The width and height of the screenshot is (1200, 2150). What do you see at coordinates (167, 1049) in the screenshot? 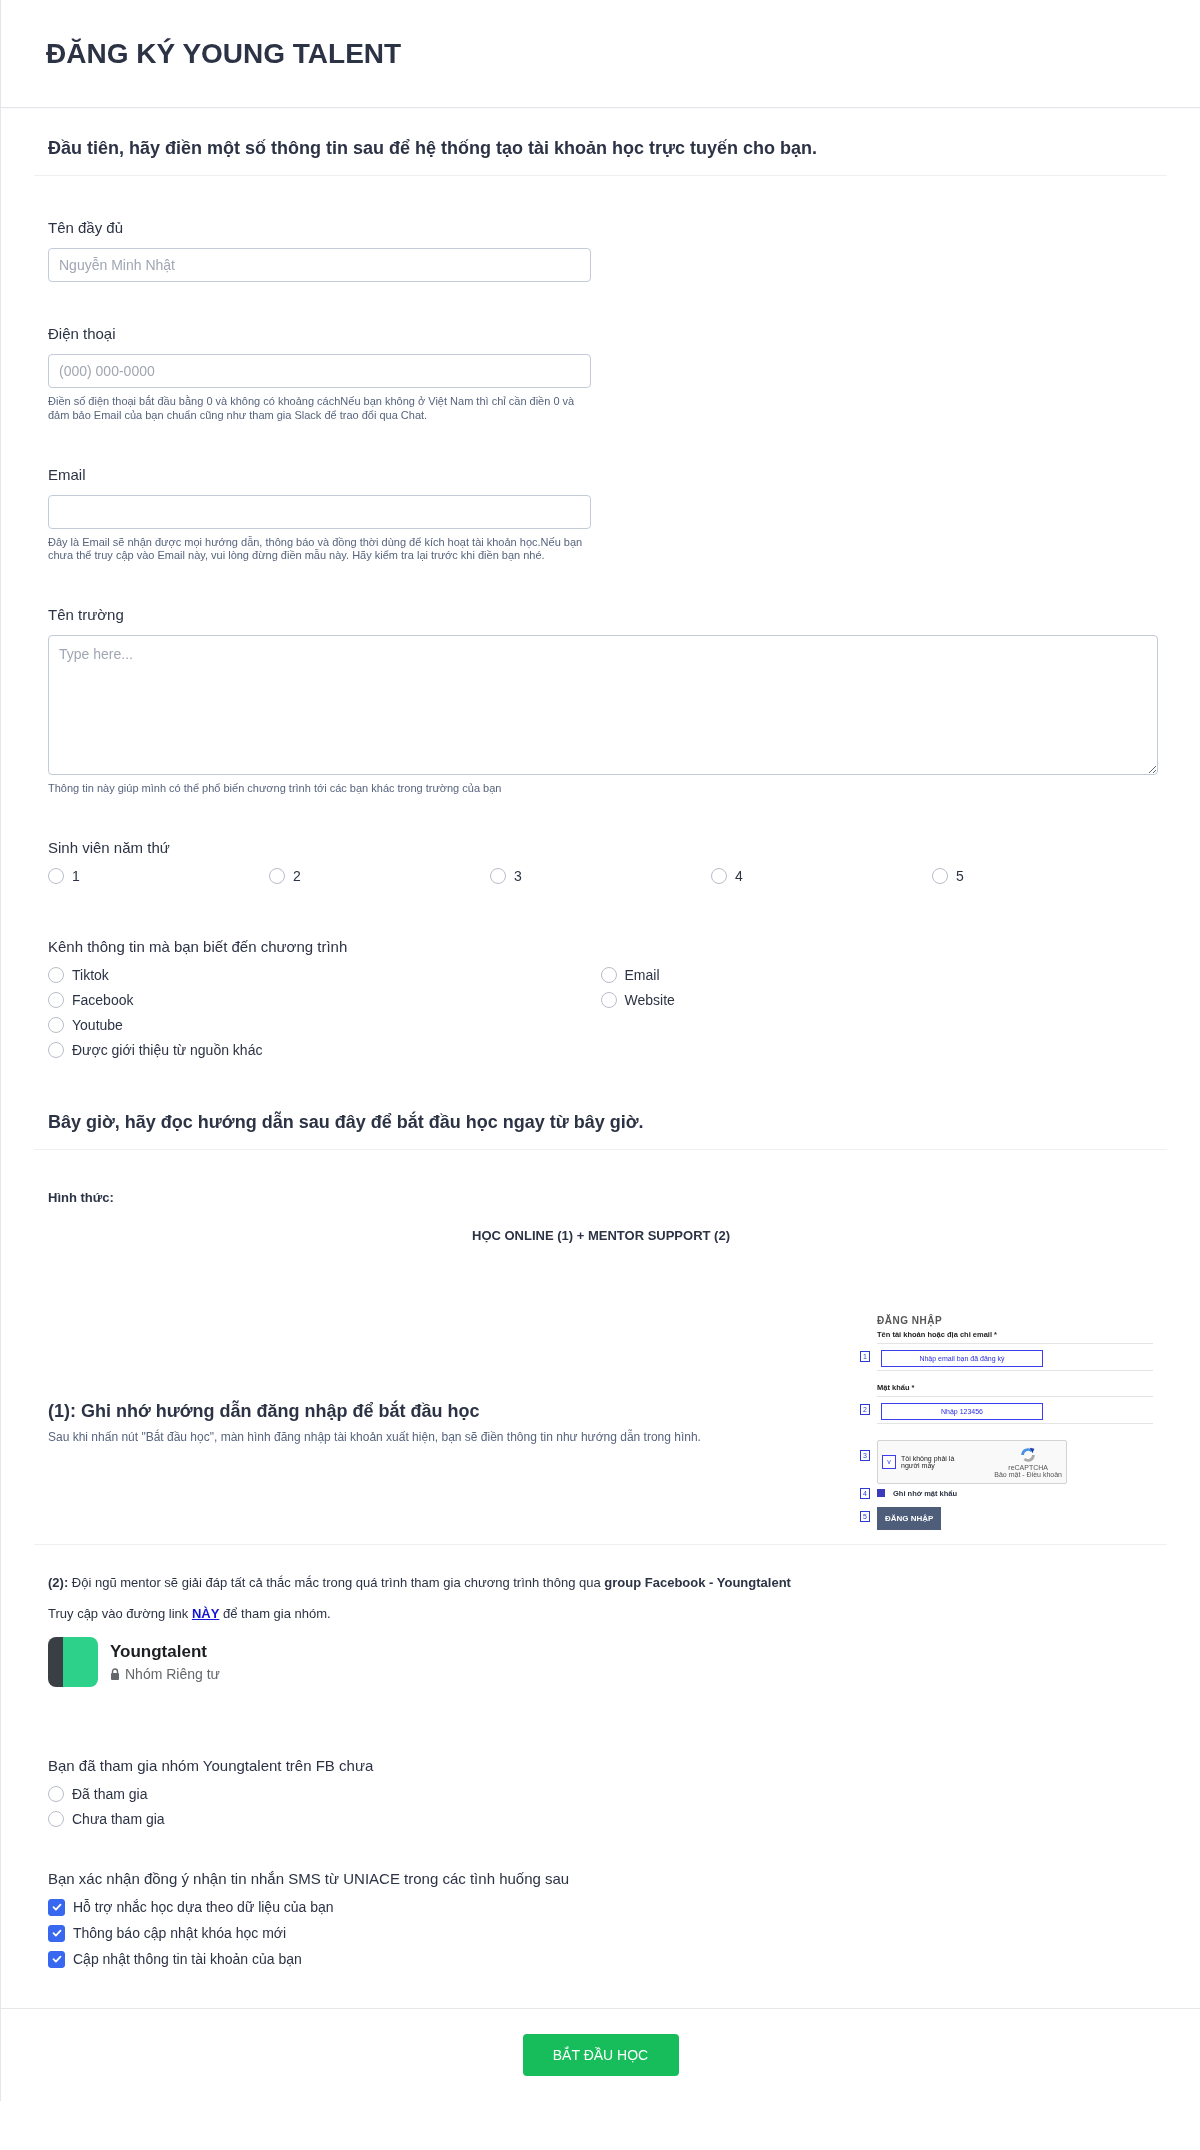
I see `option-label: Được giới thiệu từ nguồn khác` at bounding box center [167, 1049].